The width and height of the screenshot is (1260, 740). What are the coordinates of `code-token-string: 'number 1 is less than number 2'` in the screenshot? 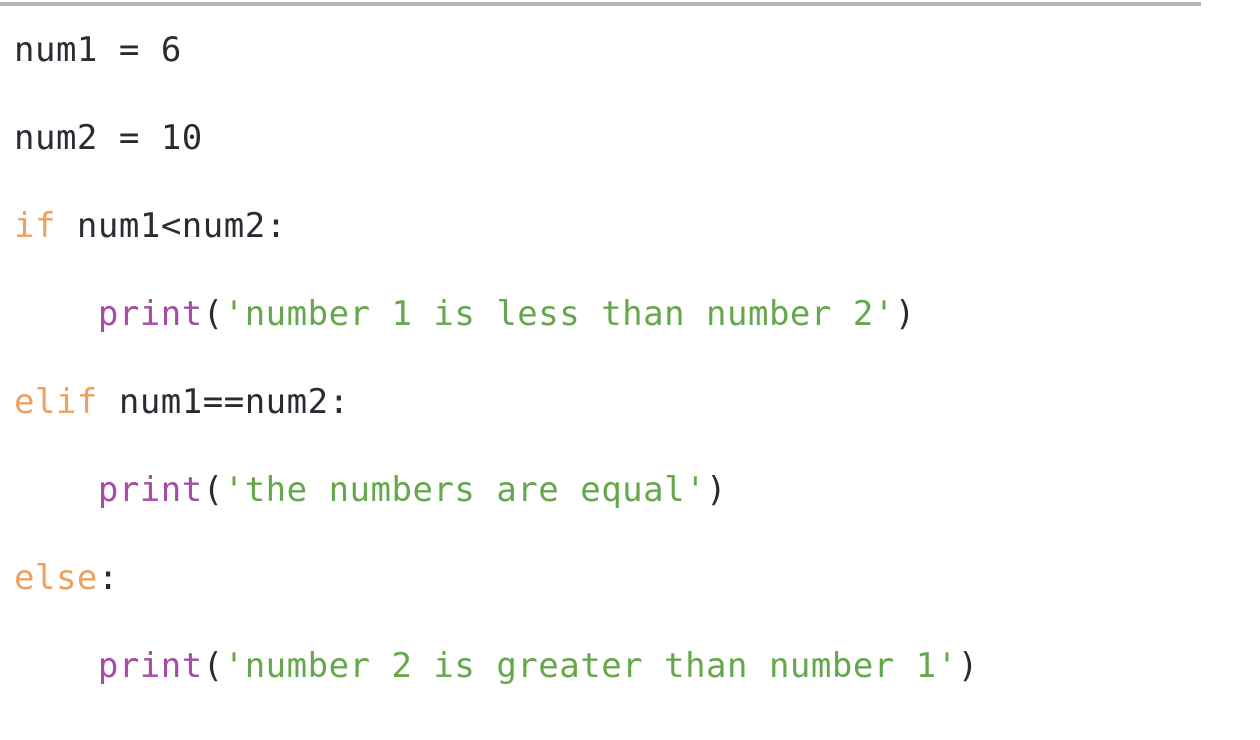 It's located at (559, 314).